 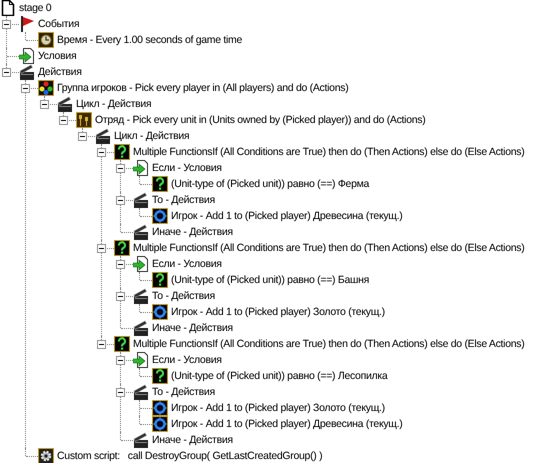 What do you see at coordinates (189, 456) in the screenshot?
I see `tree-item: Custom script: call DestroyGroup( GetLastCreatedGroup() )` at bounding box center [189, 456].